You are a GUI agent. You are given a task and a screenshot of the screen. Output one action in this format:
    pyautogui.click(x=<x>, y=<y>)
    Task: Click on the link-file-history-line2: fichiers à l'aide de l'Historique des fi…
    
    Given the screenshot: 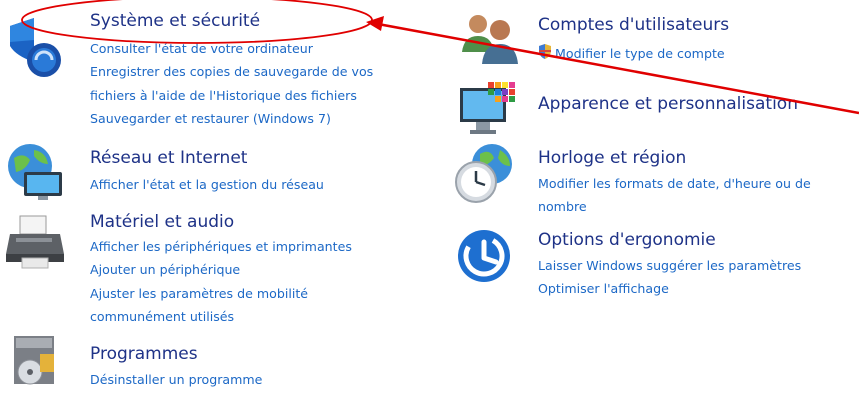 What is the action you would take?
    pyautogui.click(x=231, y=95)
    